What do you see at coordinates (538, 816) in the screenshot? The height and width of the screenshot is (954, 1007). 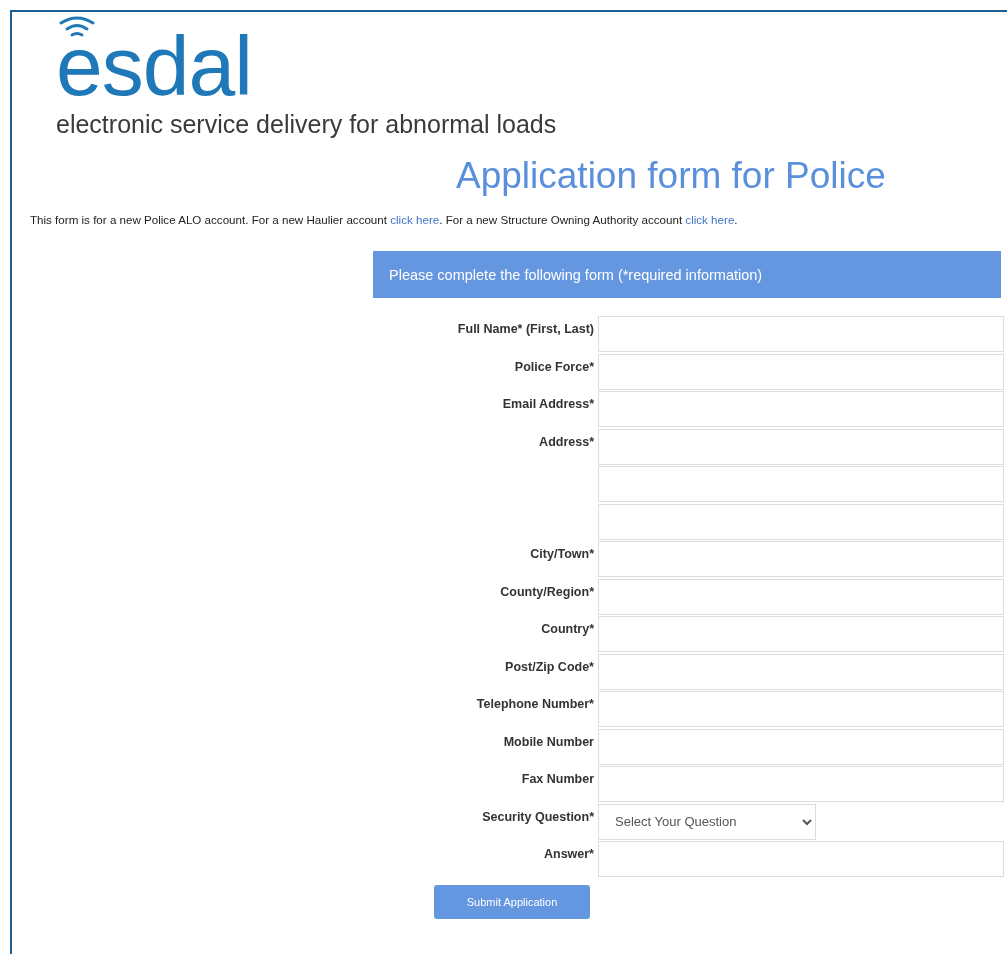 I see `field-label: Security Question*` at bounding box center [538, 816].